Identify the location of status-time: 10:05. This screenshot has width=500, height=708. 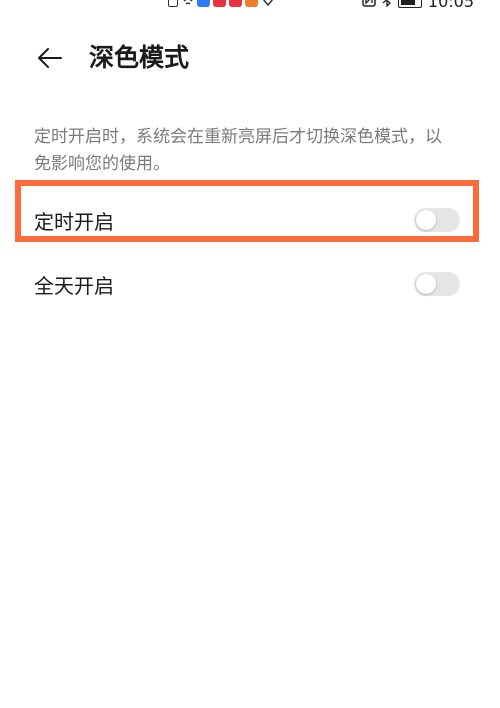
(450, 5).